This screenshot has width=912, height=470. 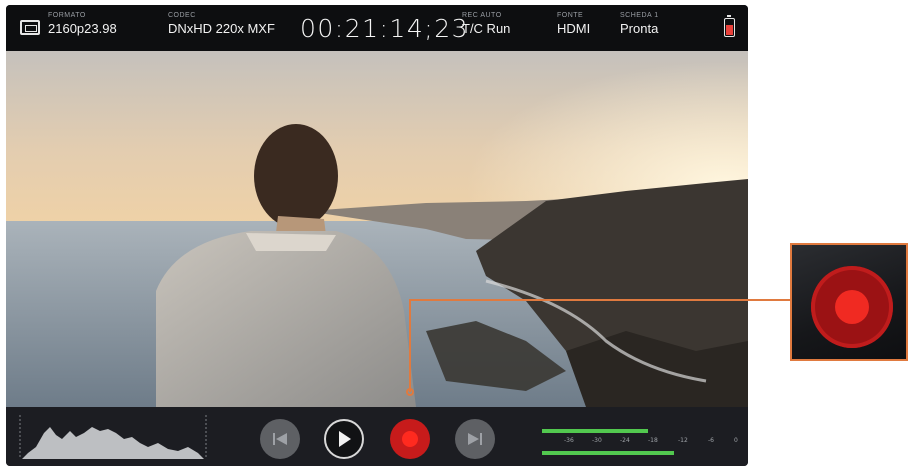 What do you see at coordinates (598, 347) in the screenshot?
I see `callout-connector` at bounding box center [598, 347].